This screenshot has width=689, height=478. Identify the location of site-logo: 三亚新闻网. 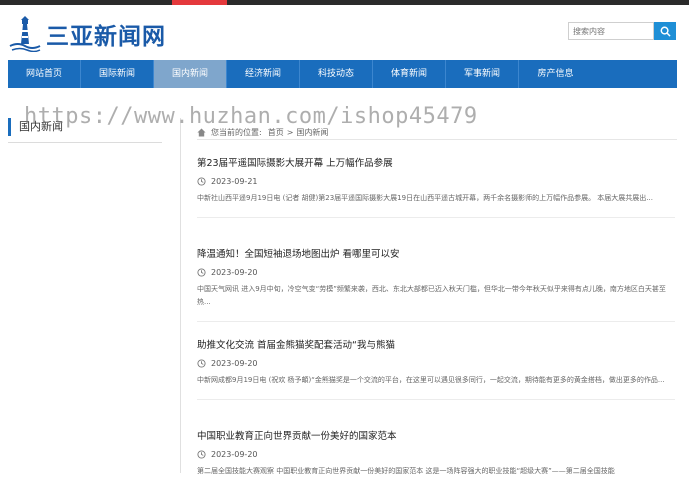
(87, 34).